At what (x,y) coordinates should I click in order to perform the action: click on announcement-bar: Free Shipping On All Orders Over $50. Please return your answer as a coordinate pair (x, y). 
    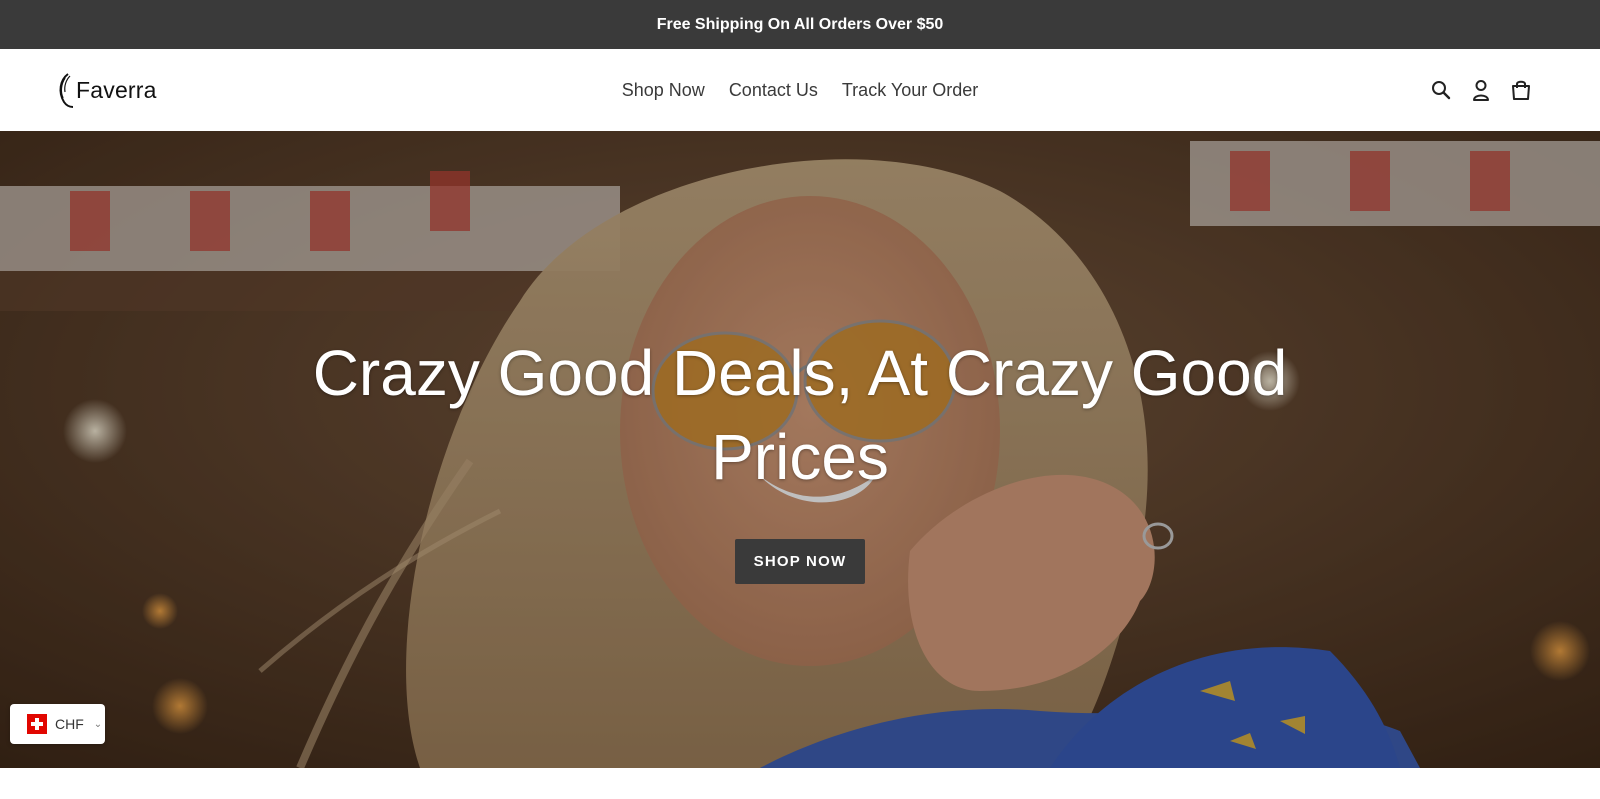
    Looking at the image, I should click on (800, 24).